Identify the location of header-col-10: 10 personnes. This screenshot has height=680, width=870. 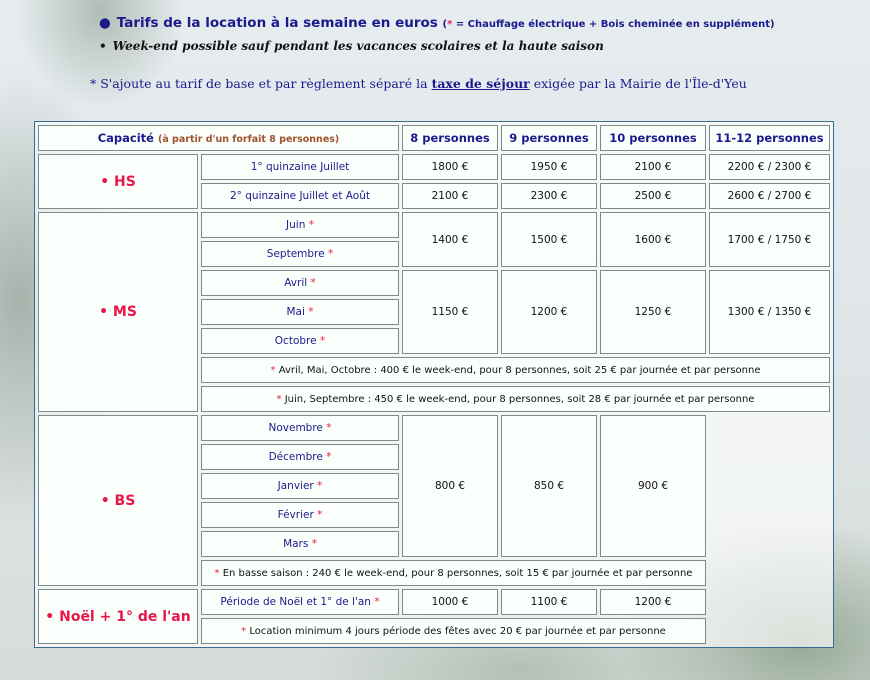
(653, 138).